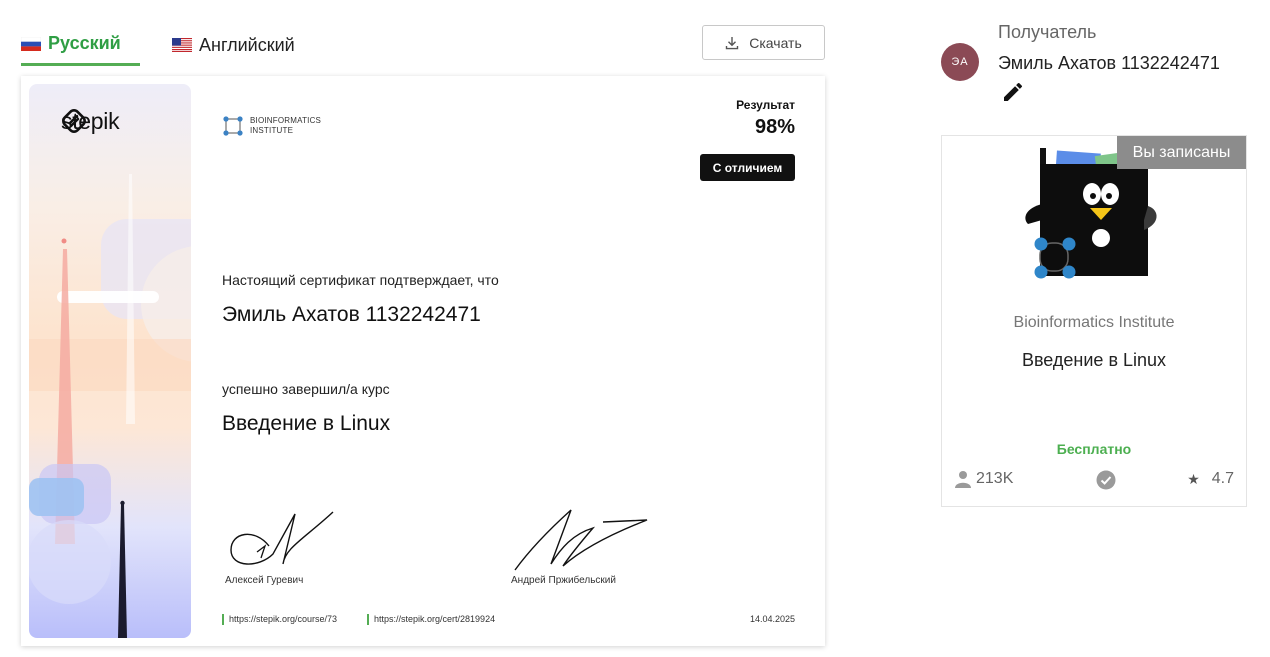  I want to click on certificate-recipient-name: Эмиль Ахатов 1132242471, so click(351, 314).